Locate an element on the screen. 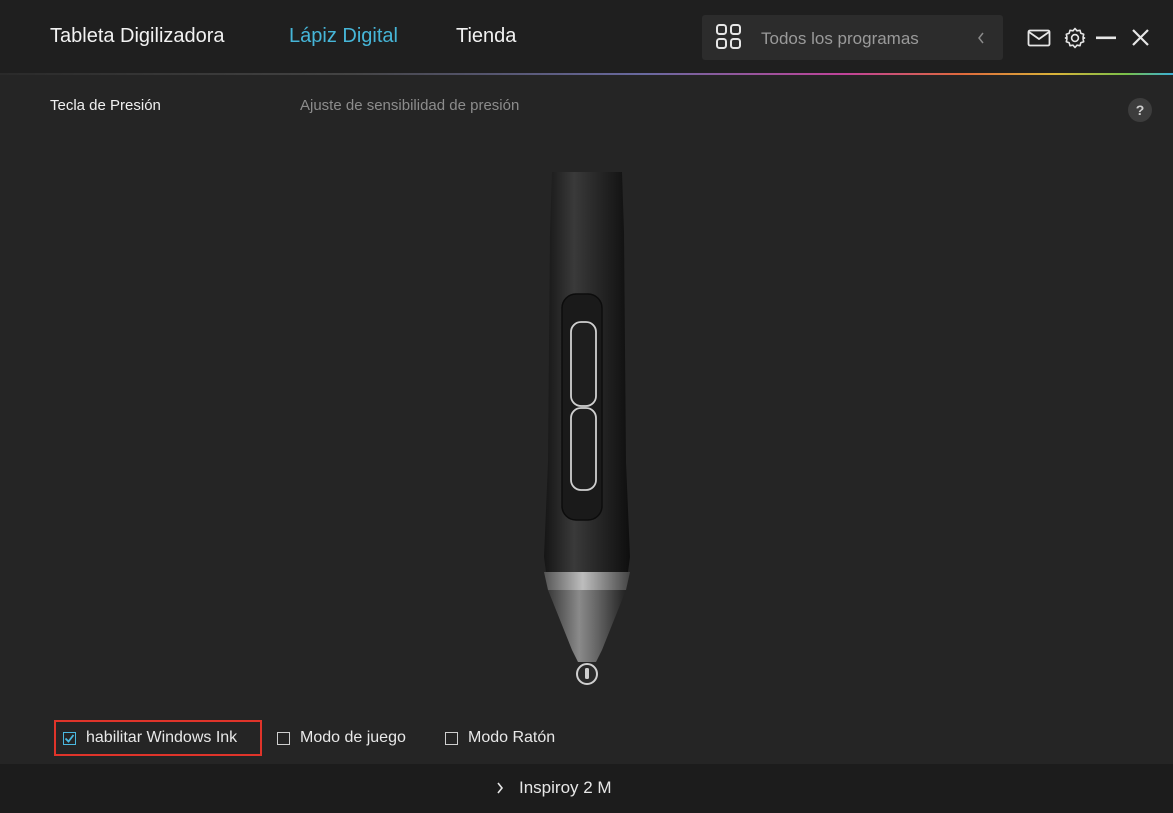 The image size is (1173, 813). program-selector: Todos los programas is located at coordinates (852, 37).